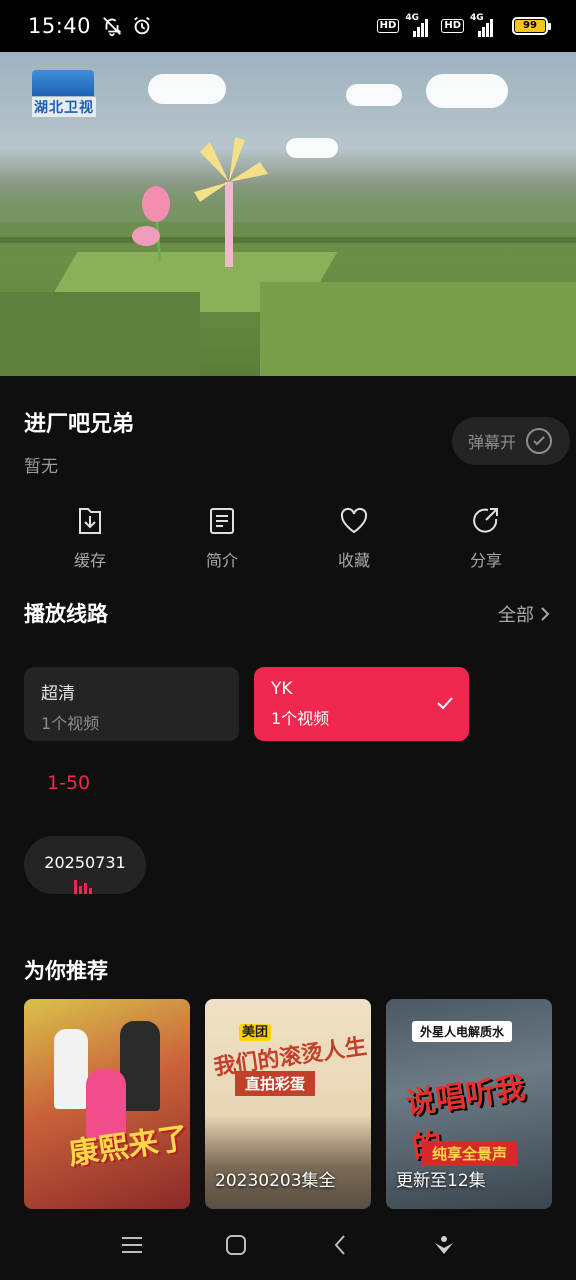  Describe the element at coordinates (275, 1083) in the screenshot. I see `poster-tag: 直拍彩蛋` at that location.